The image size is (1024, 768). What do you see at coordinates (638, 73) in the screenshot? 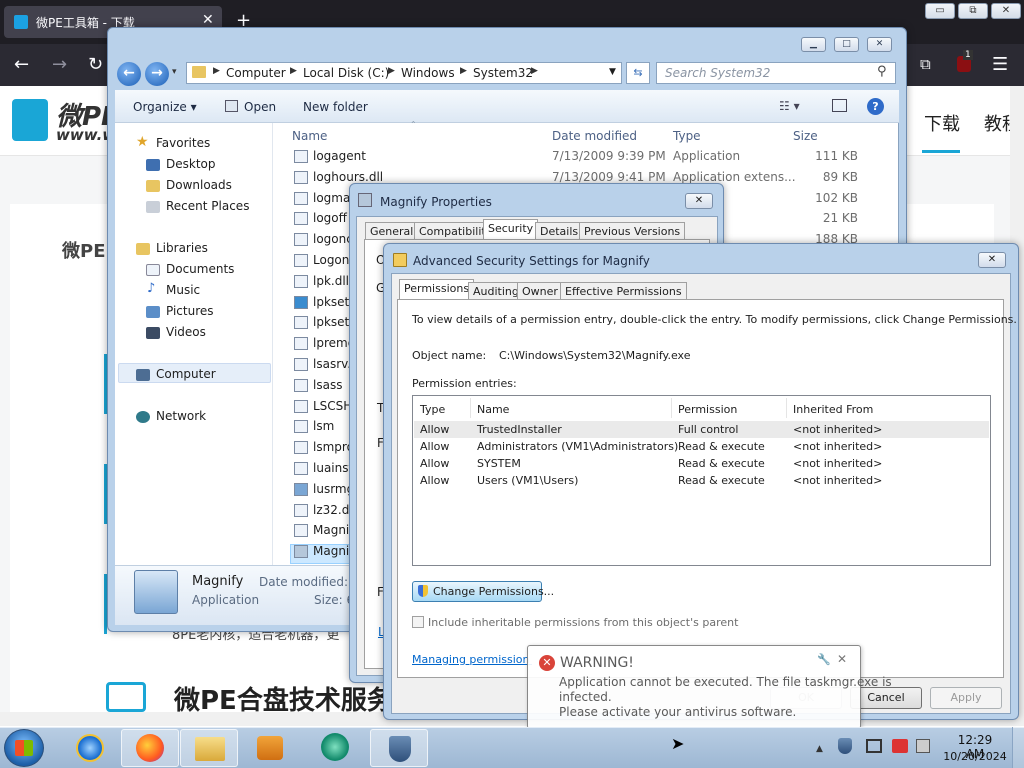
I see `refresh-icon: ⇆` at bounding box center [638, 73].